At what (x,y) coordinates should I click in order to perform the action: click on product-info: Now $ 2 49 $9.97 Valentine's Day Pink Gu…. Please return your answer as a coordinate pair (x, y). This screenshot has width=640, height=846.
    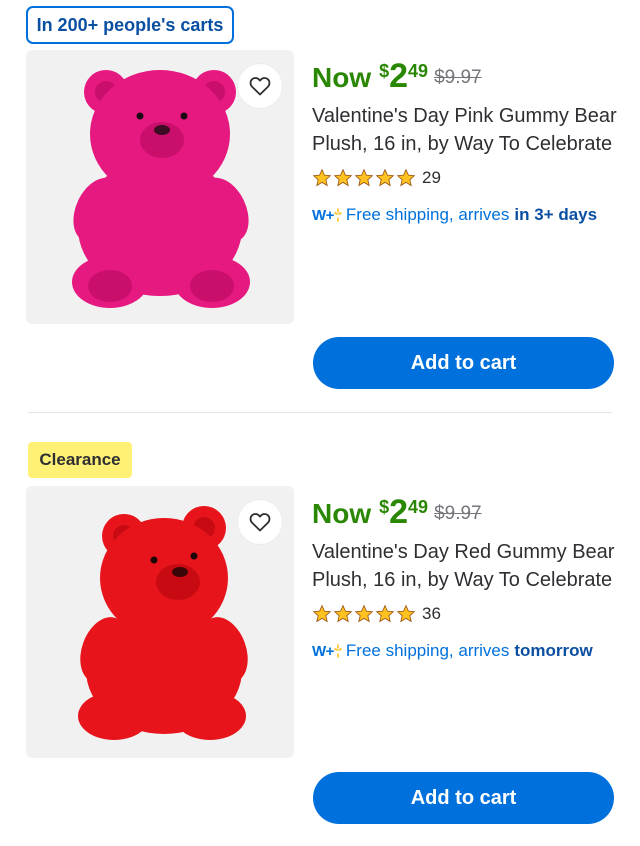
    Looking at the image, I should click on (464, 142).